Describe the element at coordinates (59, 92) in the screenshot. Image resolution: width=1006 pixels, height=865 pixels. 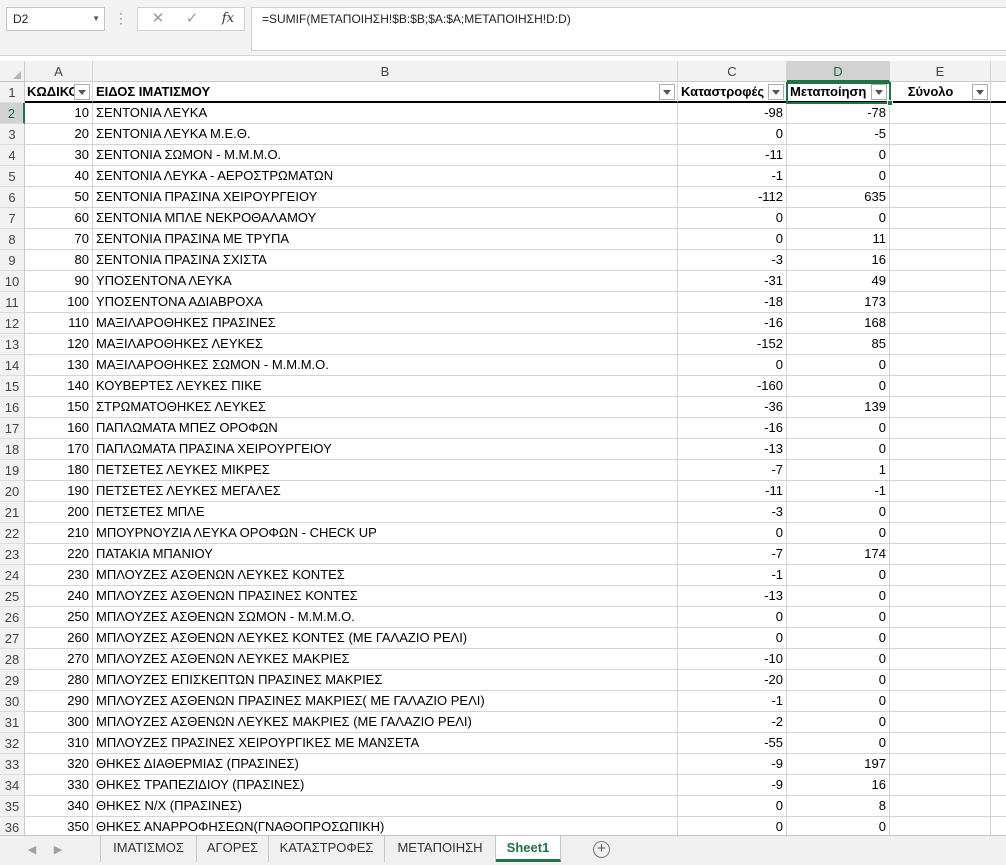
I see `header-cell-code: ΚΩΔΙΚΟ` at that location.